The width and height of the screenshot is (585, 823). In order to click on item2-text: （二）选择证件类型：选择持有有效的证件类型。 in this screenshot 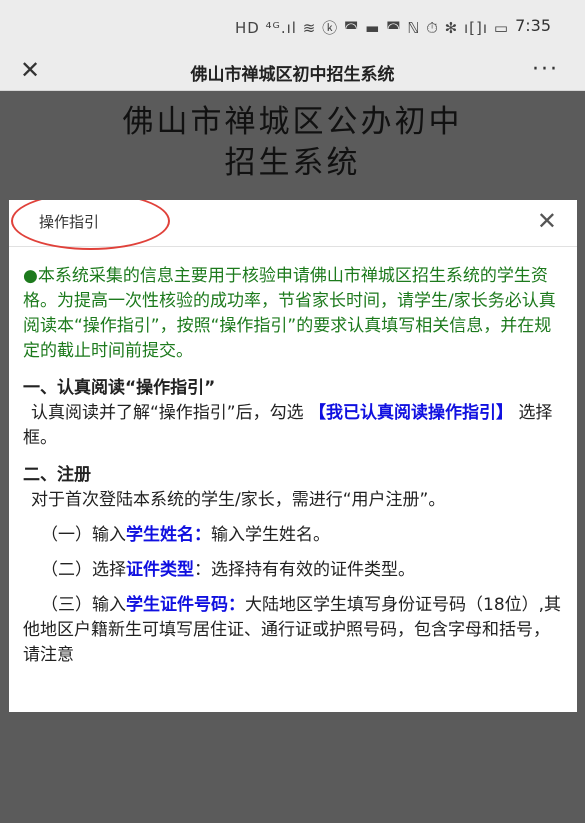, I will do `click(293, 570)`.